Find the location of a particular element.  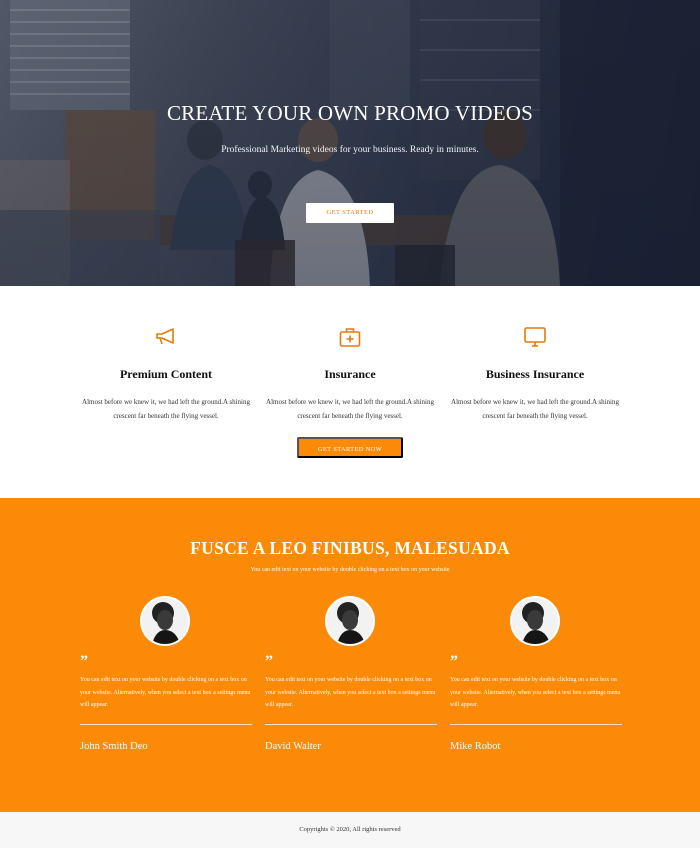

feature-title: Premium Content is located at coordinates (166, 374).